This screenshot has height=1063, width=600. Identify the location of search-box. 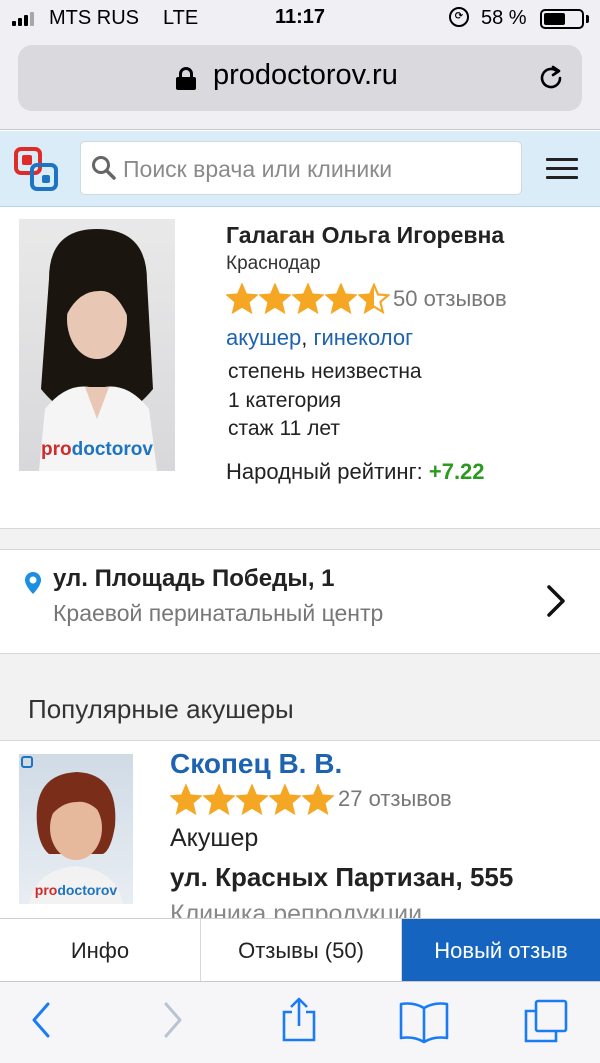
(301, 168).